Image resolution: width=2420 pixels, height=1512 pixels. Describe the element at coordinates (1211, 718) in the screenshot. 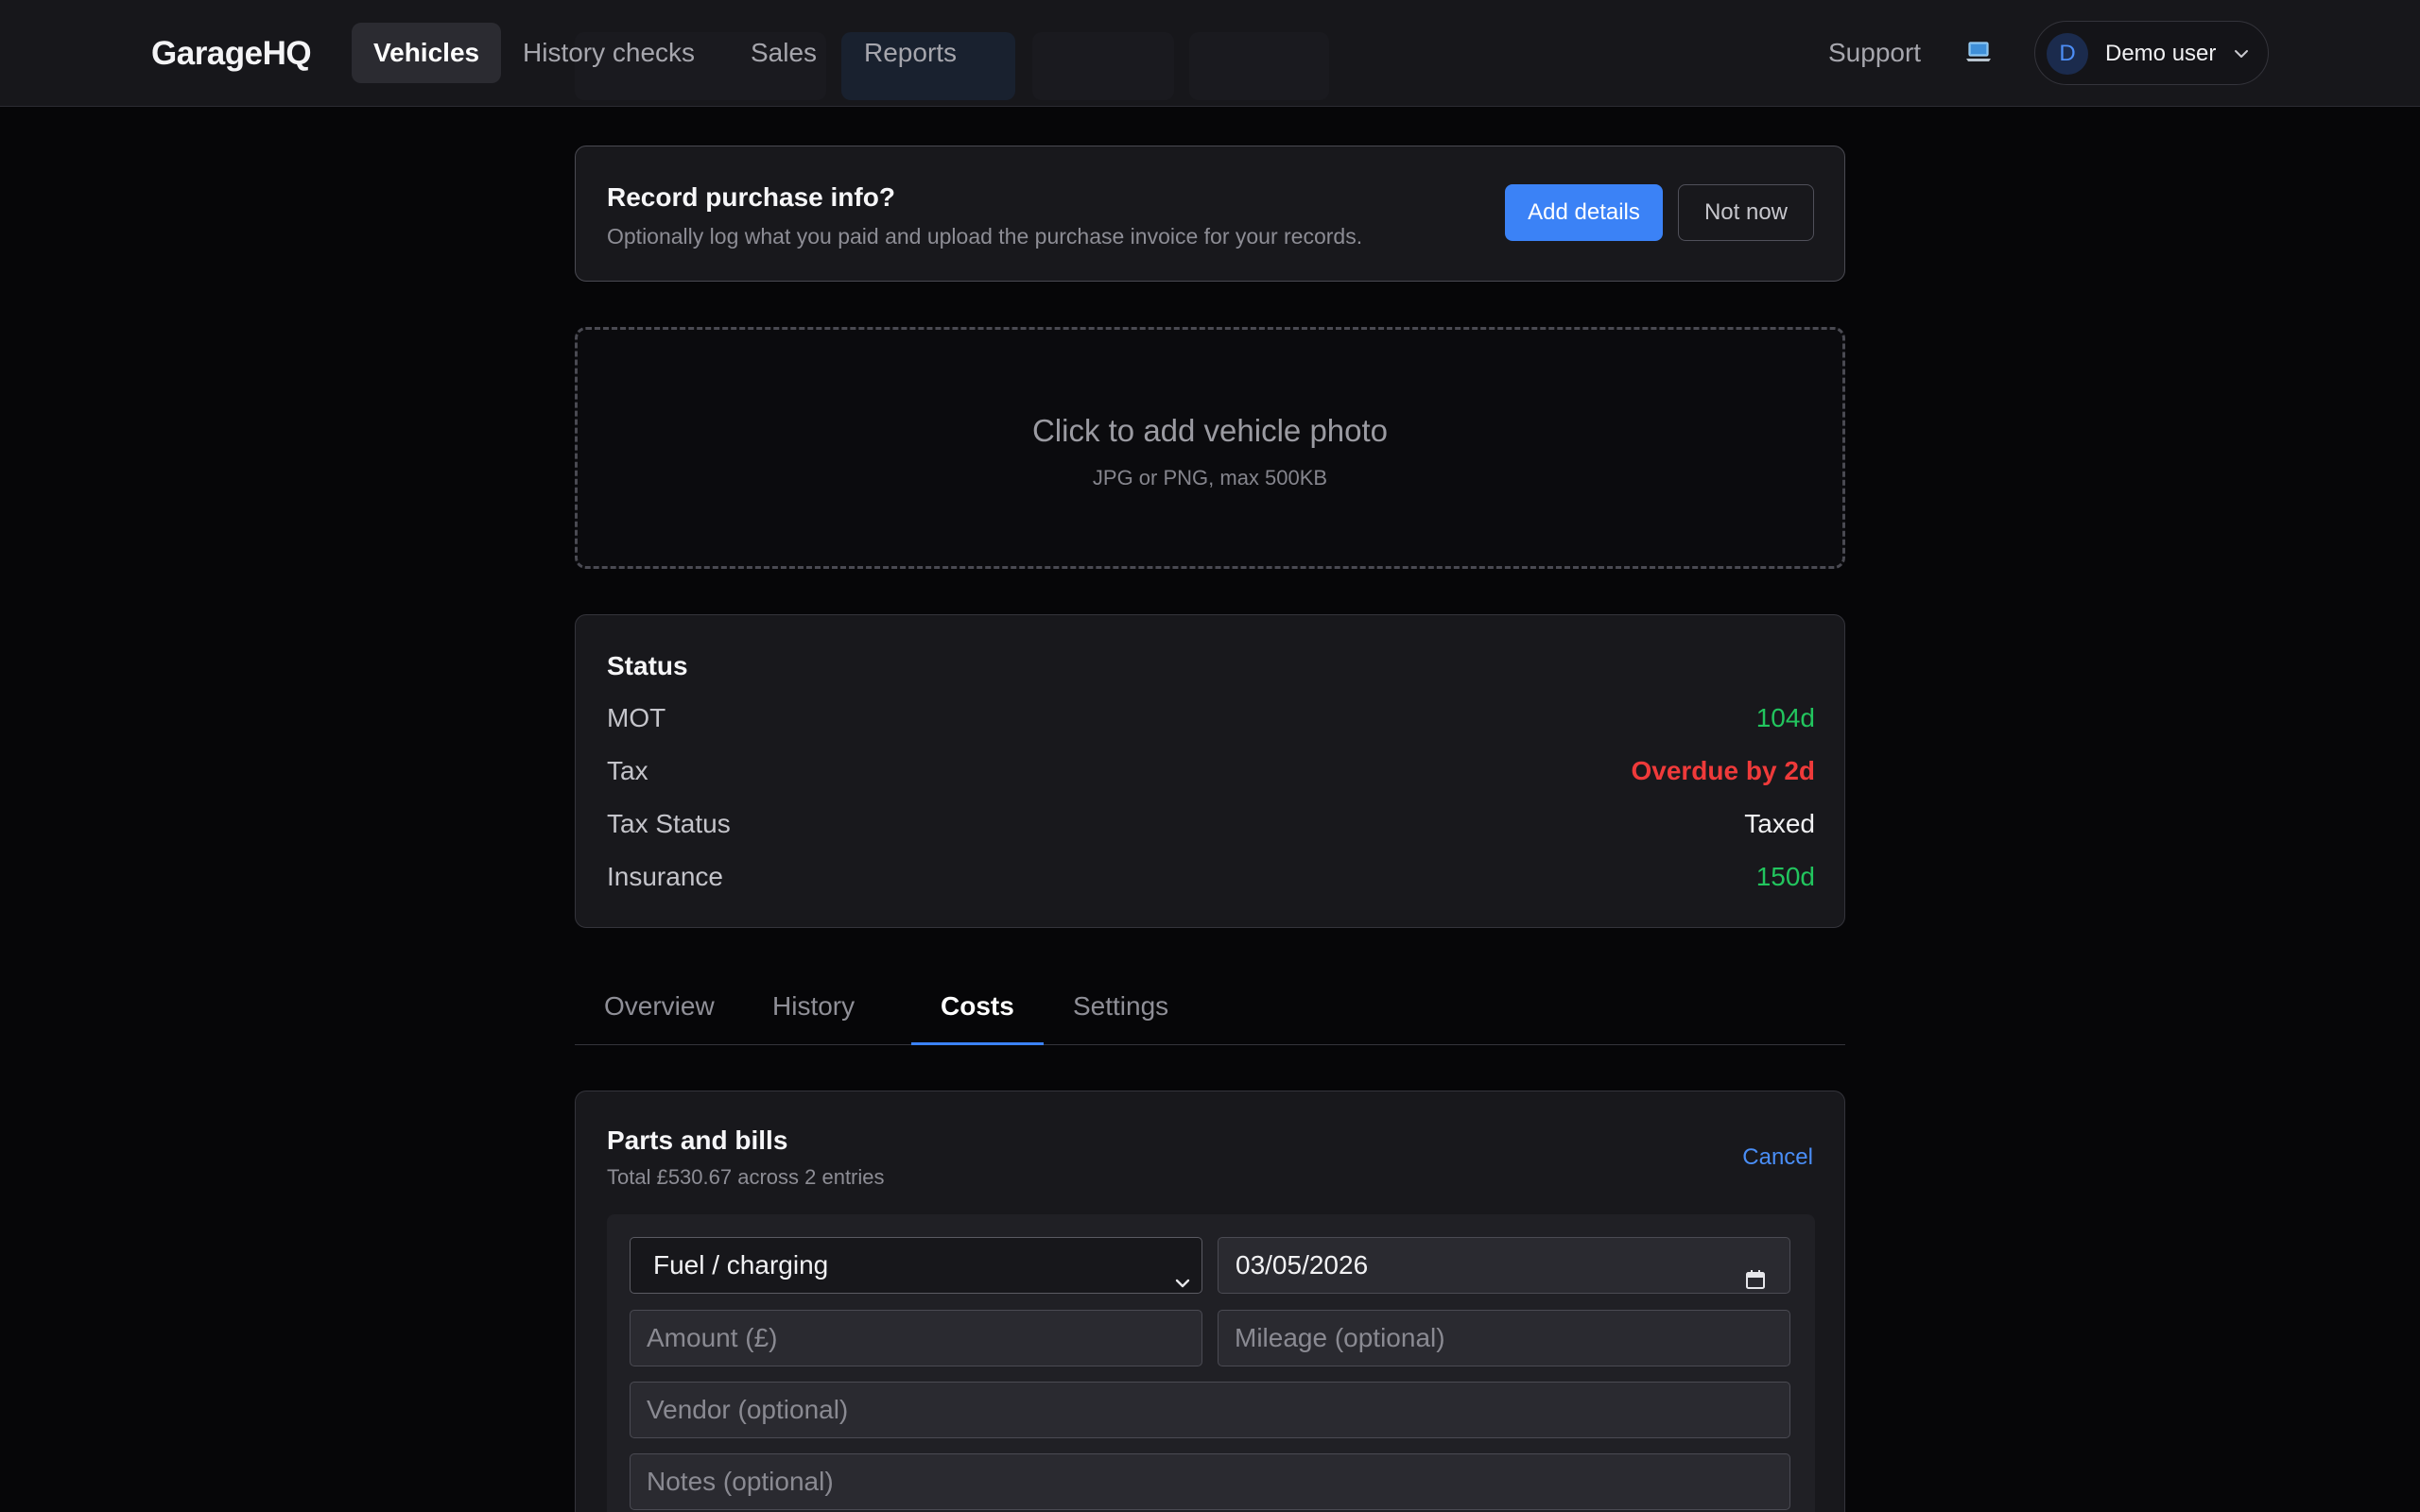

I see `status-row-mot: MOT 104d` at that location.